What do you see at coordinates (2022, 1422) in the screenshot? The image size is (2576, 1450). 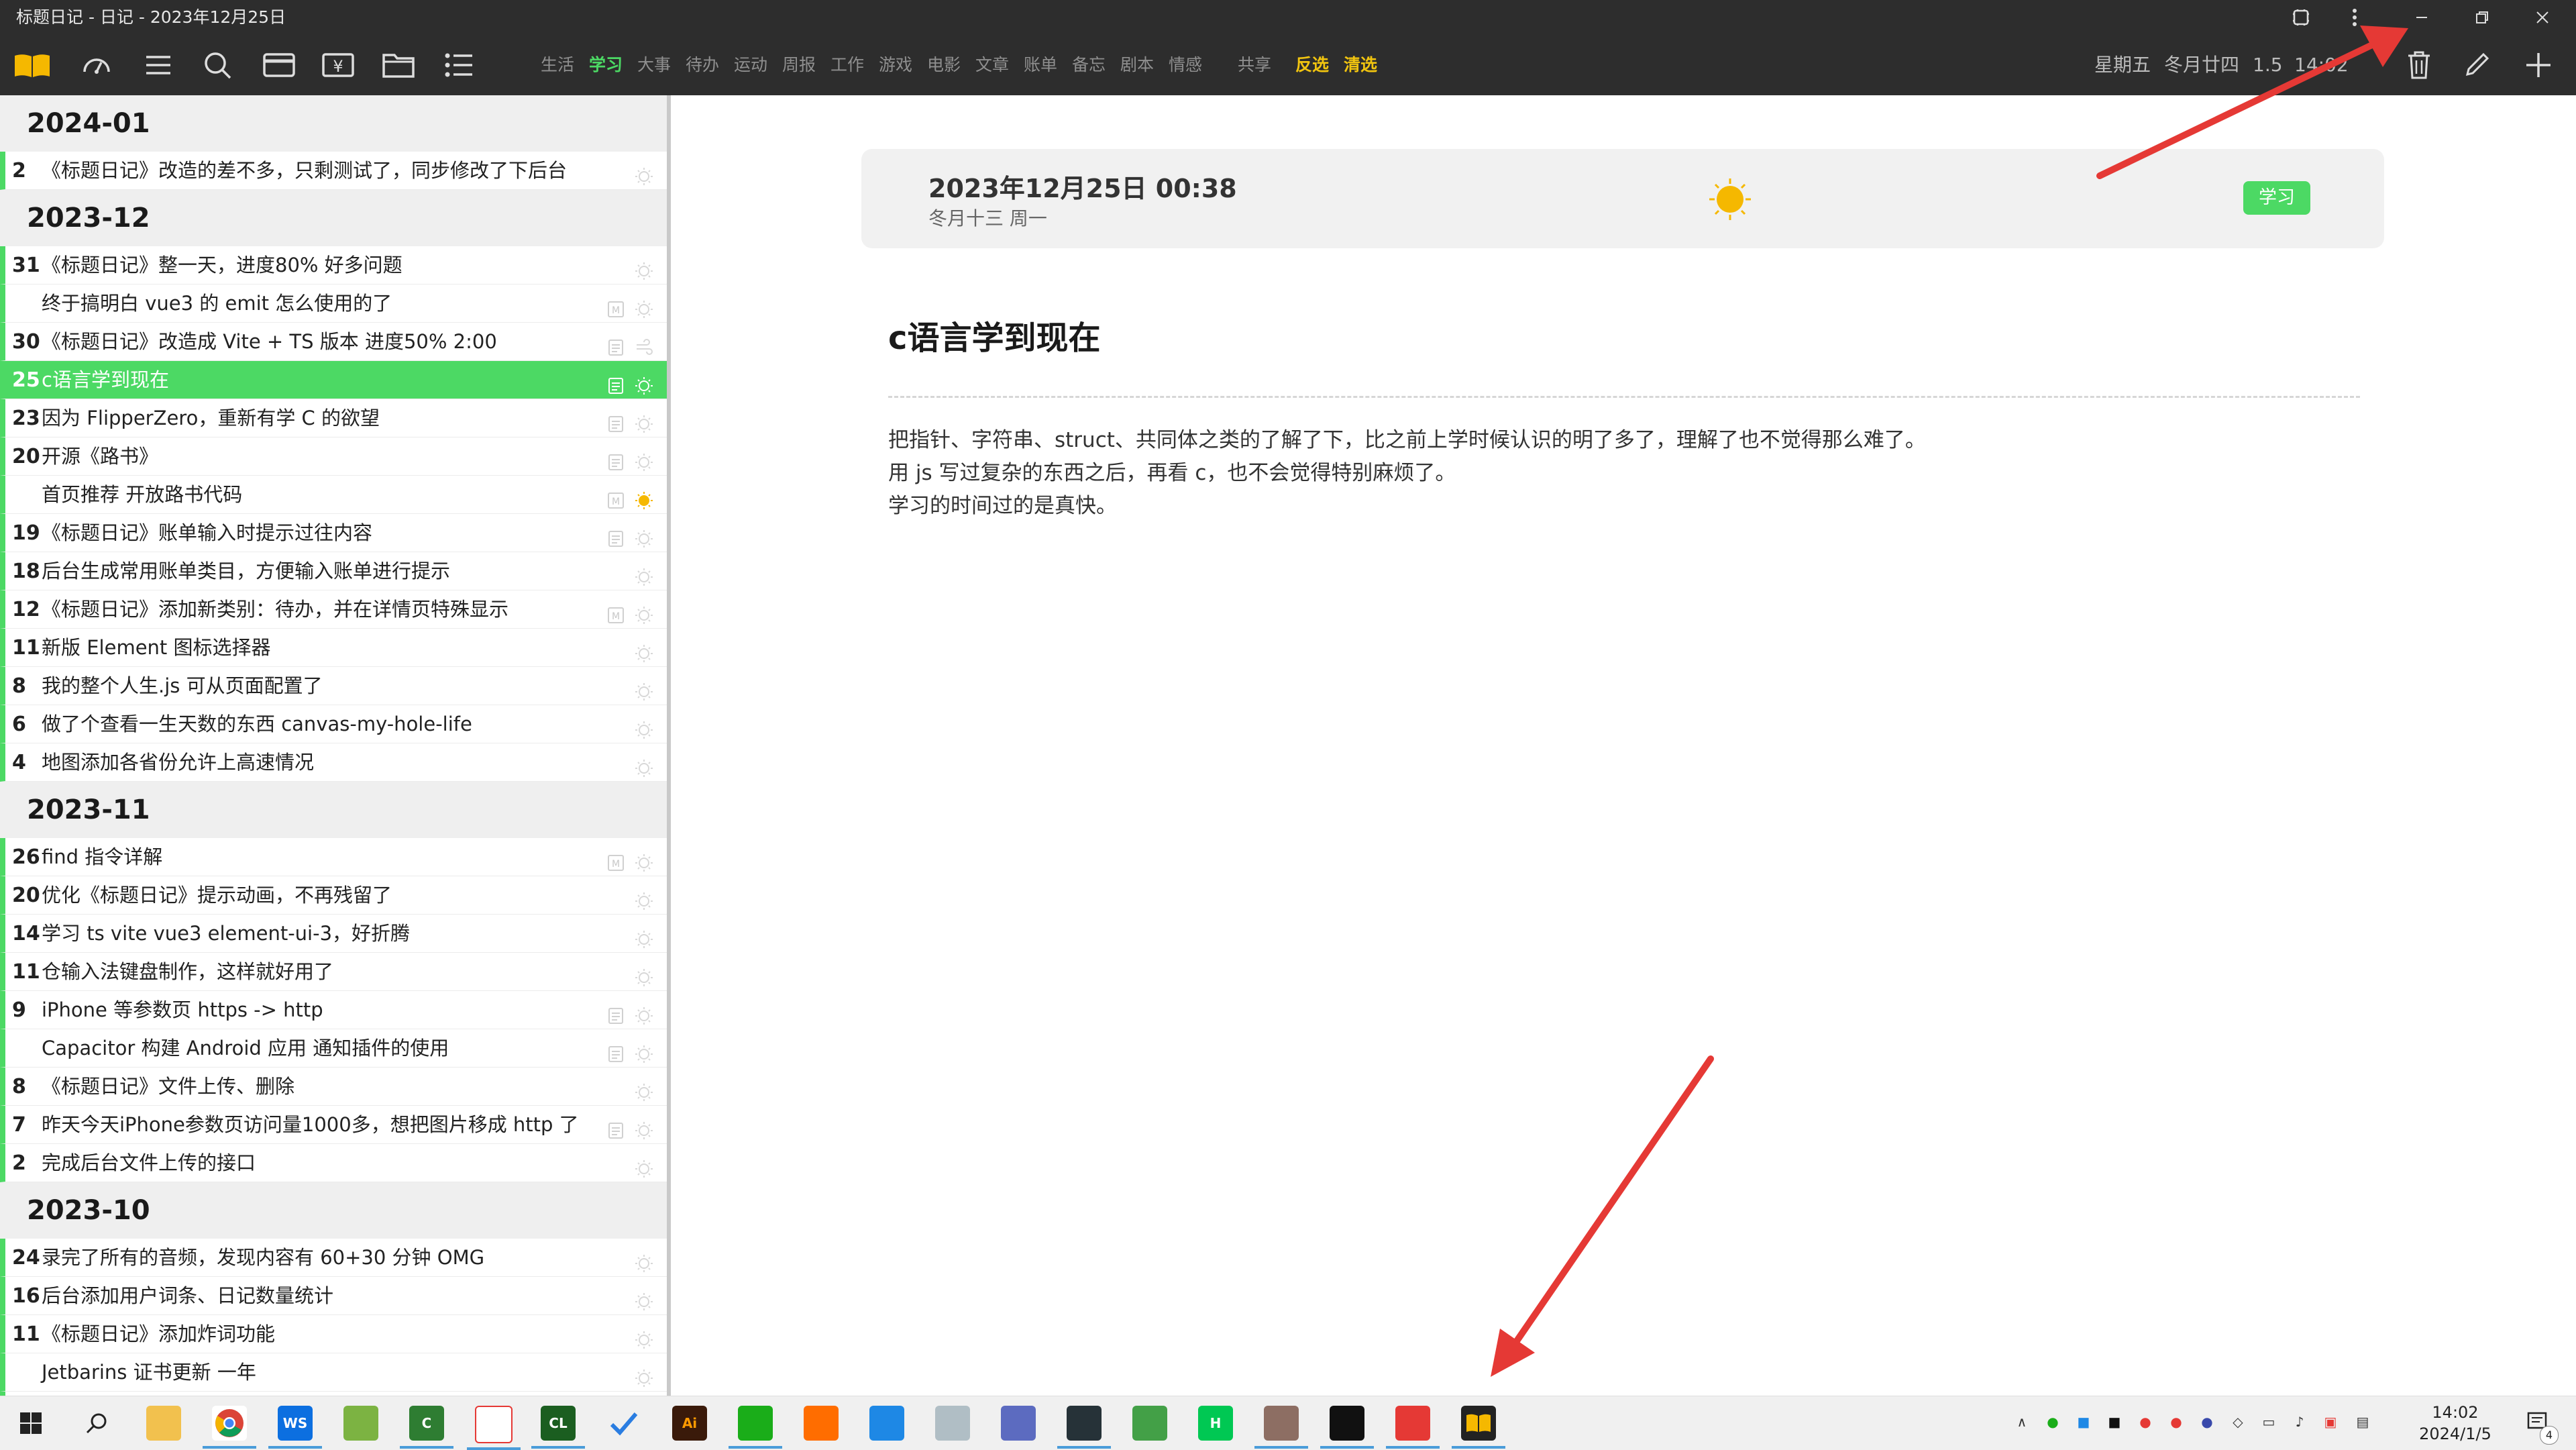 I see `tray-expand-icon: ∧` at bounding box center [2022, 1422].